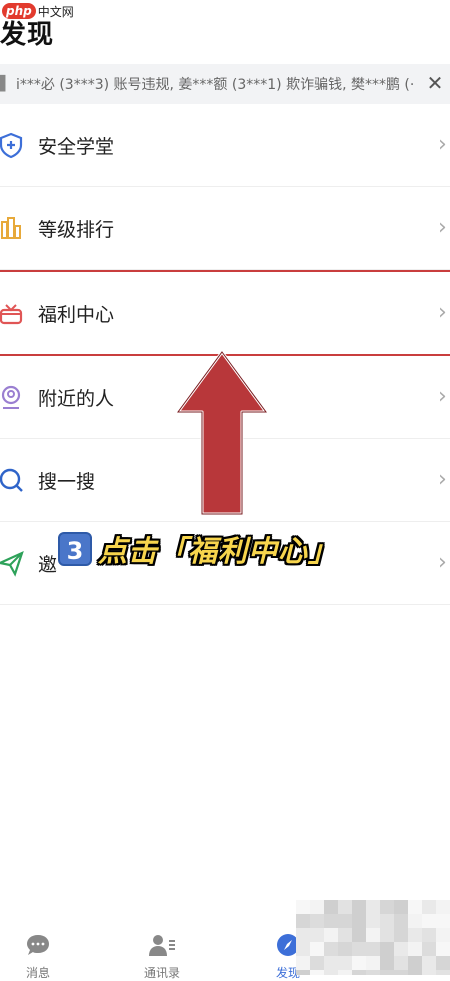 This screenshot has height=981, width=450. I want to click on shield-icon, so click(13, 145).